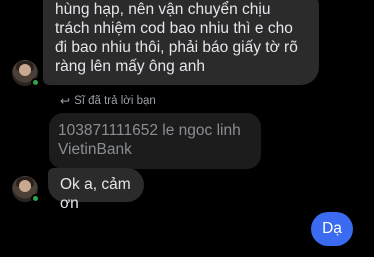 The width and height of the screenshot is (374, 257). Describe the element at coordinates (65, 101) in the screenshot. I see `reply-arrow-icon: ↩` at that location.